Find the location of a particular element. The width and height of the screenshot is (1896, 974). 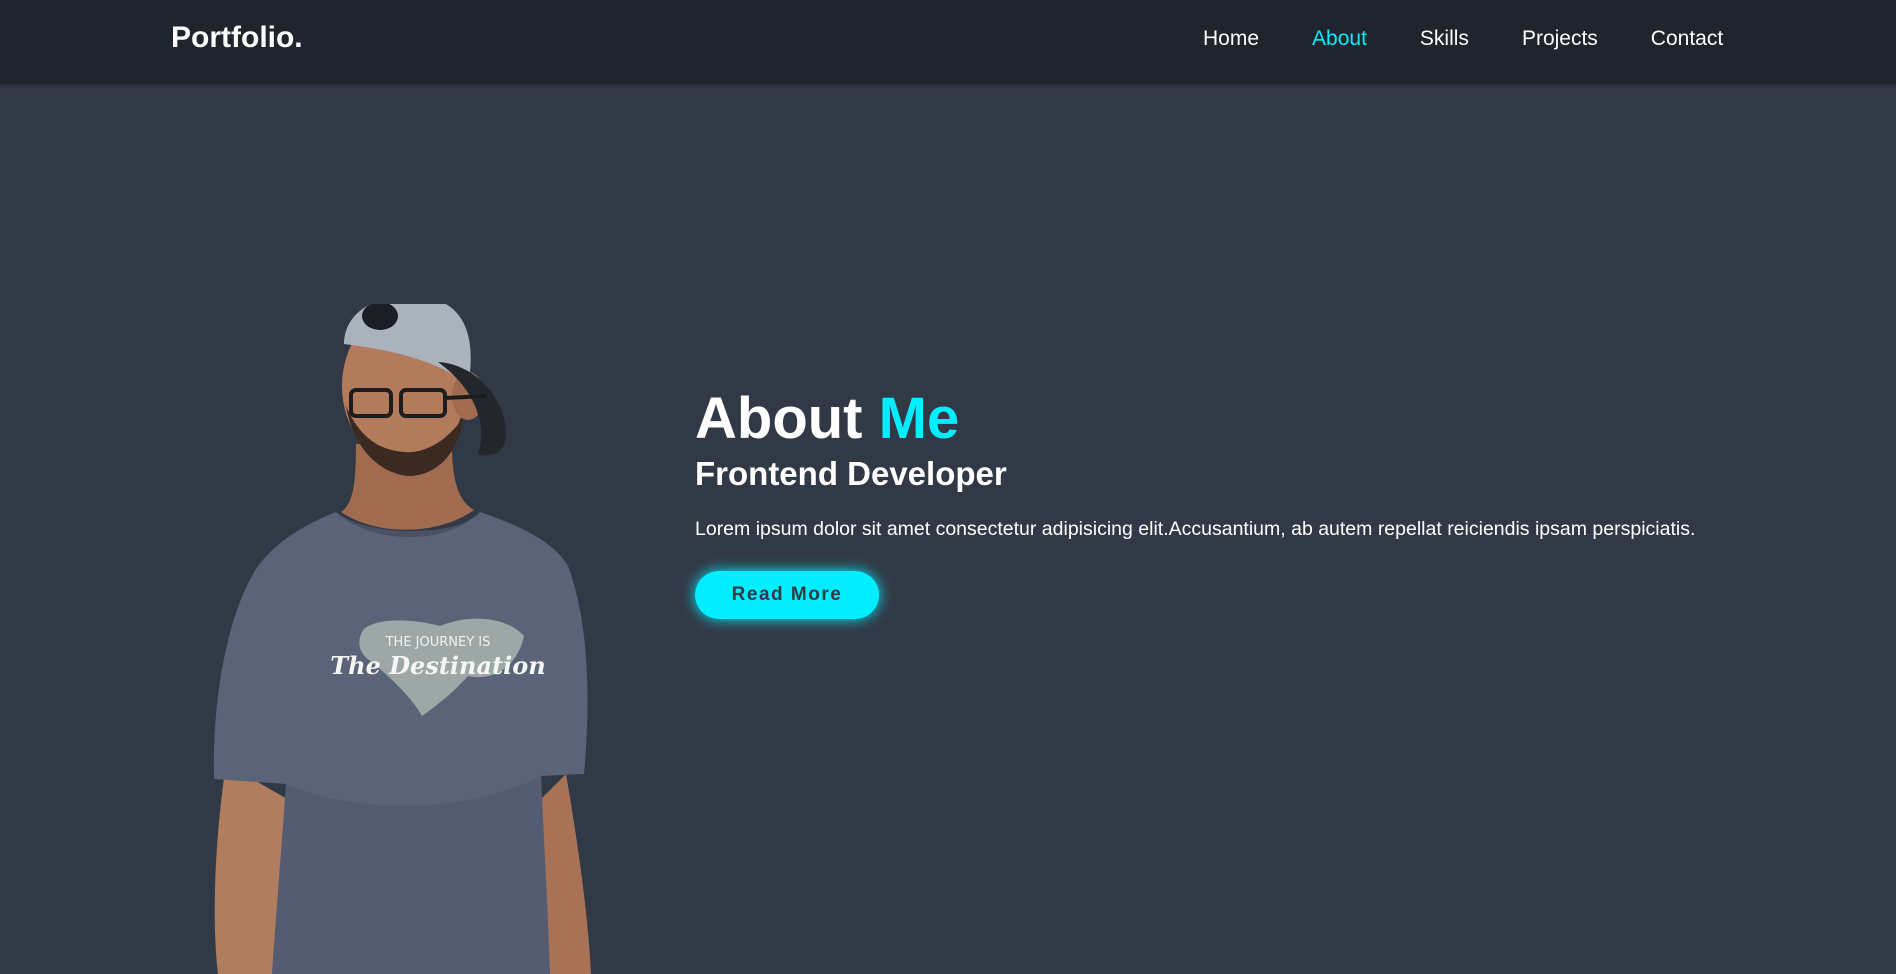

t-shirt-shade is located at coordinates (411, 875).